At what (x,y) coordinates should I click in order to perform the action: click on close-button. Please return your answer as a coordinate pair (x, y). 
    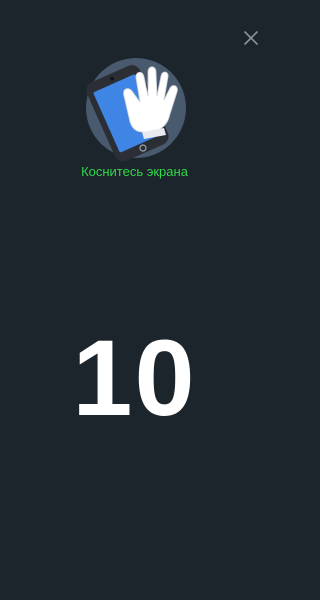
    Looking at the image, I should click on (251, 38).